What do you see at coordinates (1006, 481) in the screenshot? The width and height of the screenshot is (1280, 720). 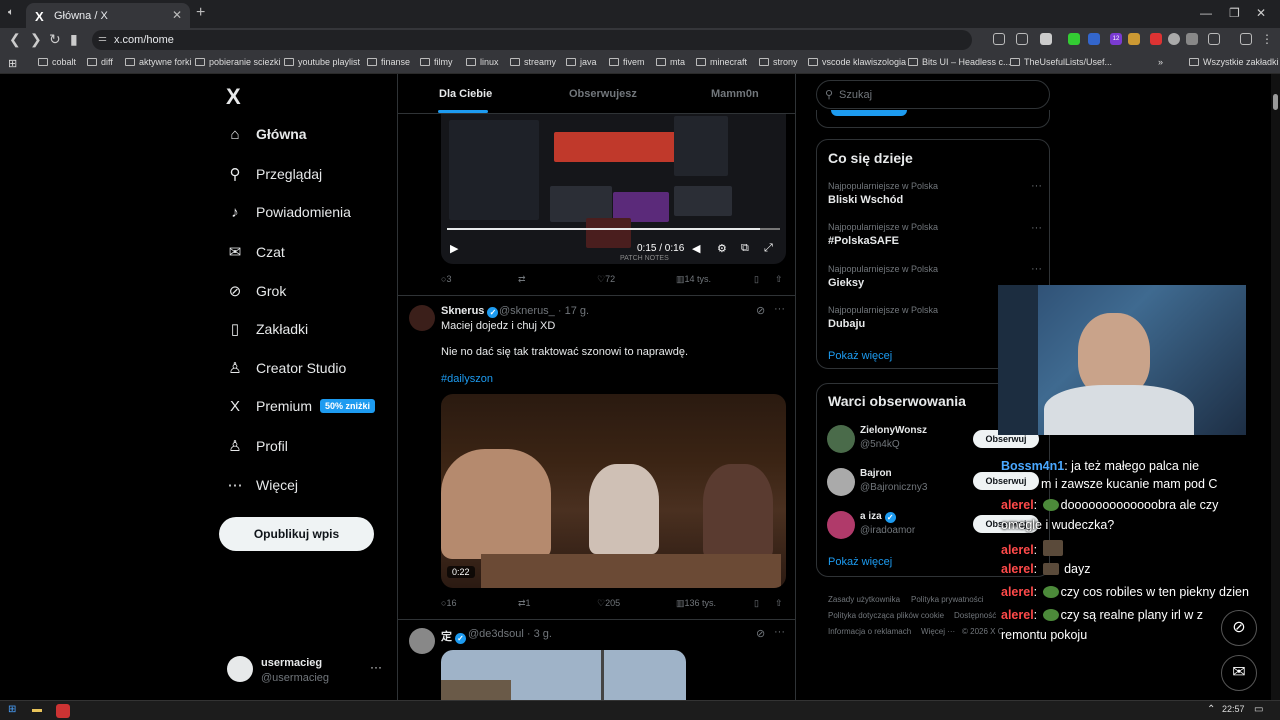 I see `follow-button: Obserwuj` at bounding box center [1006, 481].